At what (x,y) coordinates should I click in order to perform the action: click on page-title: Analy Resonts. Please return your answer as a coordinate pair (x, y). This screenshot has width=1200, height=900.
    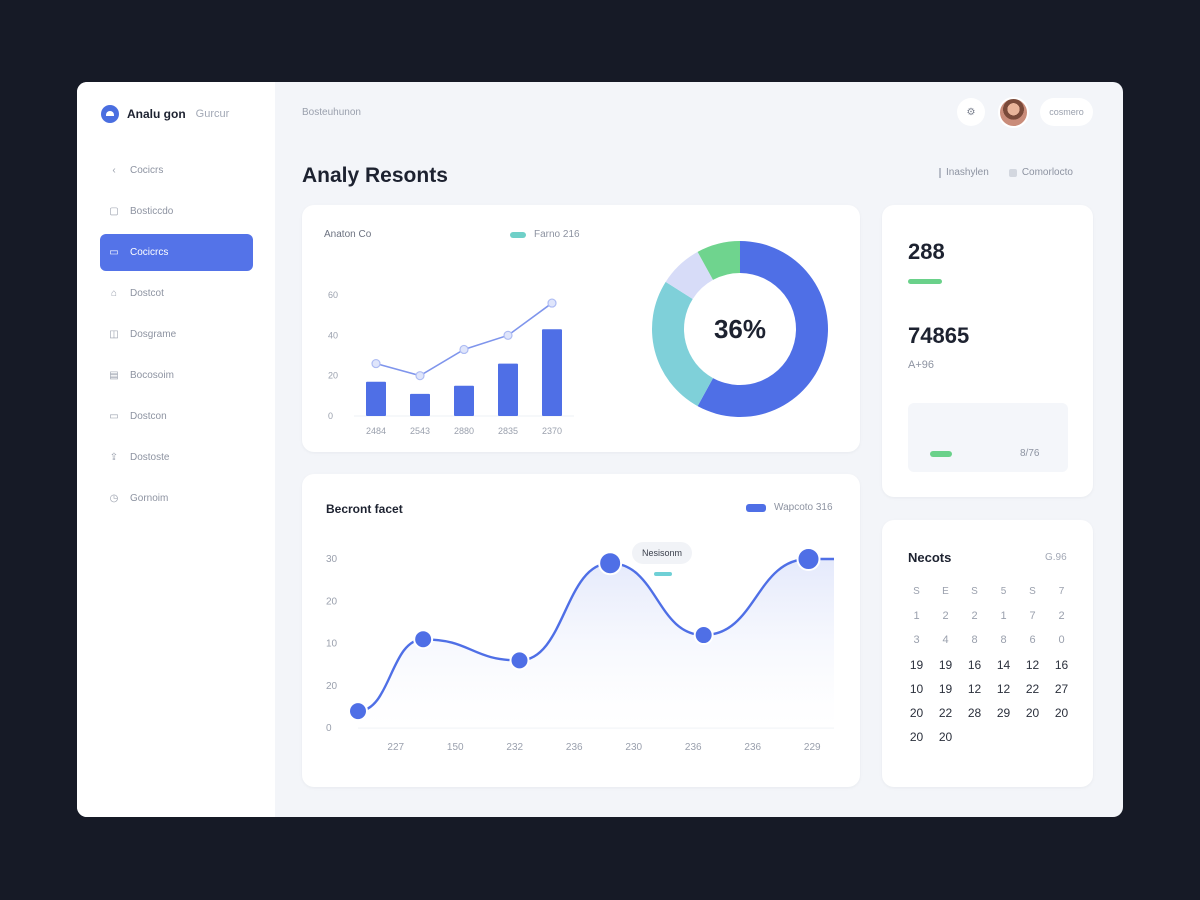
    Looking at the image, I should click on (375, 175).